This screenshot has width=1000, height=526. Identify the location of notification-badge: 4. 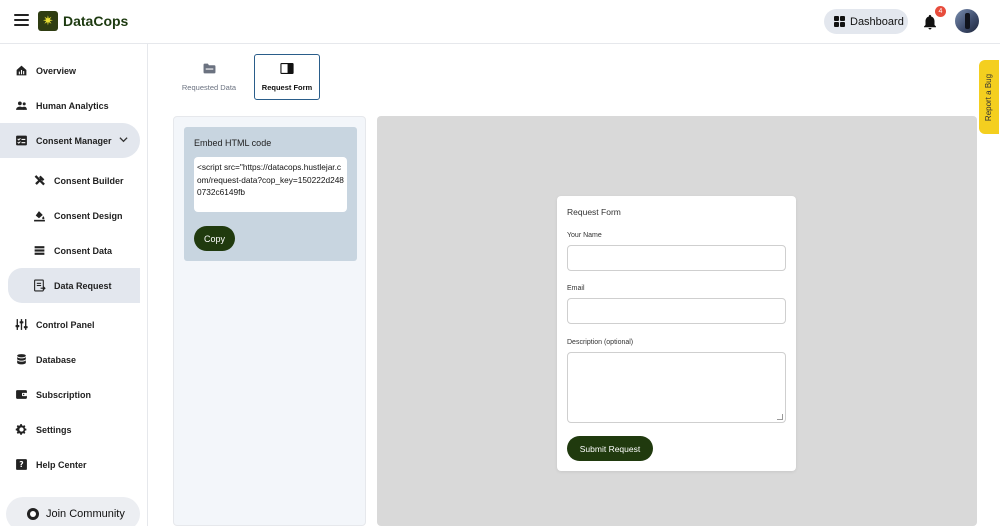
(940, 11).